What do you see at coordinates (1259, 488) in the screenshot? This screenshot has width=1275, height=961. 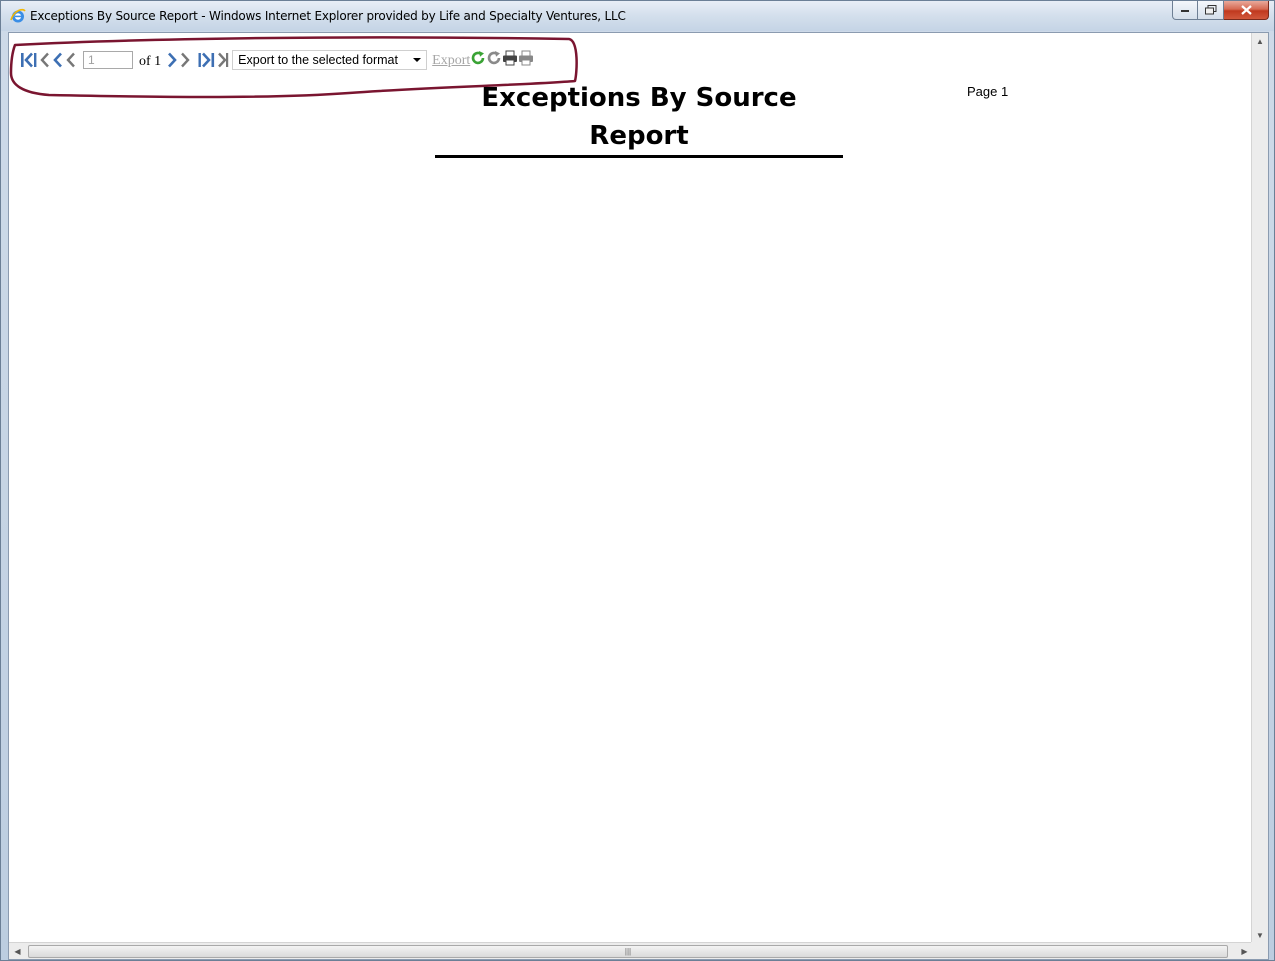 I see `vertical-scrollbar: ▲ ▼` at bounding box center [1259, 488].